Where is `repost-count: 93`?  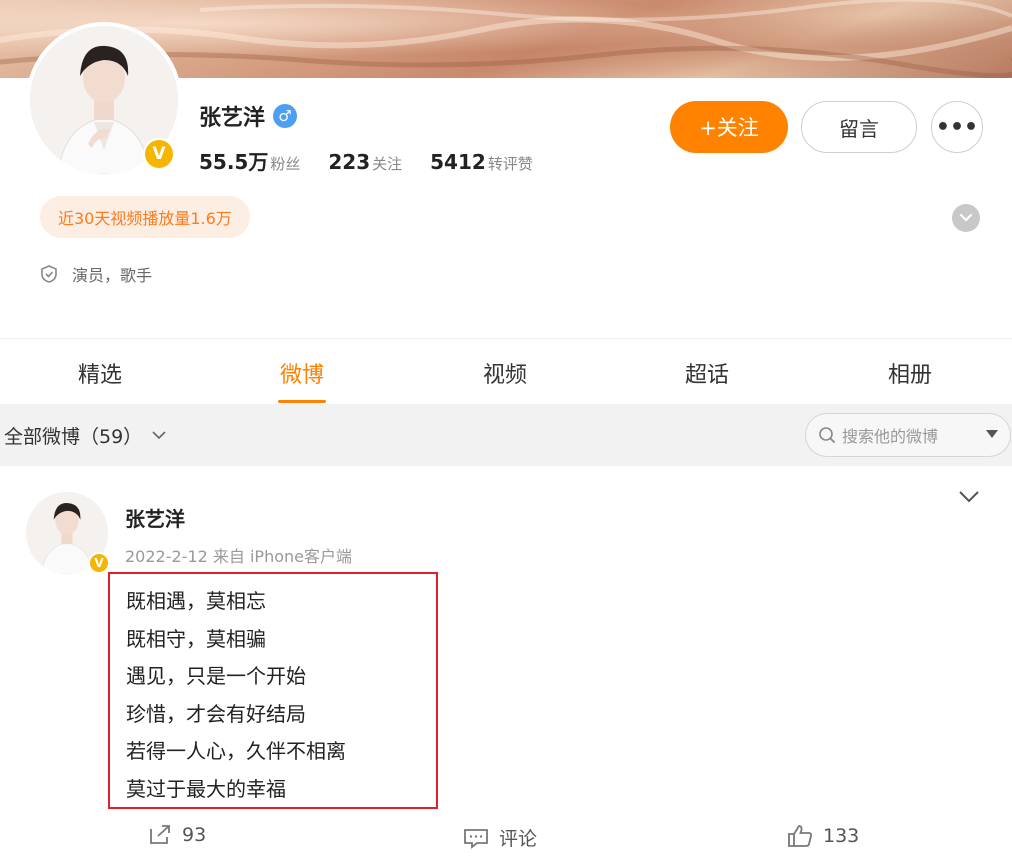 repost-count: 93 is located at coordinates (194, 835).